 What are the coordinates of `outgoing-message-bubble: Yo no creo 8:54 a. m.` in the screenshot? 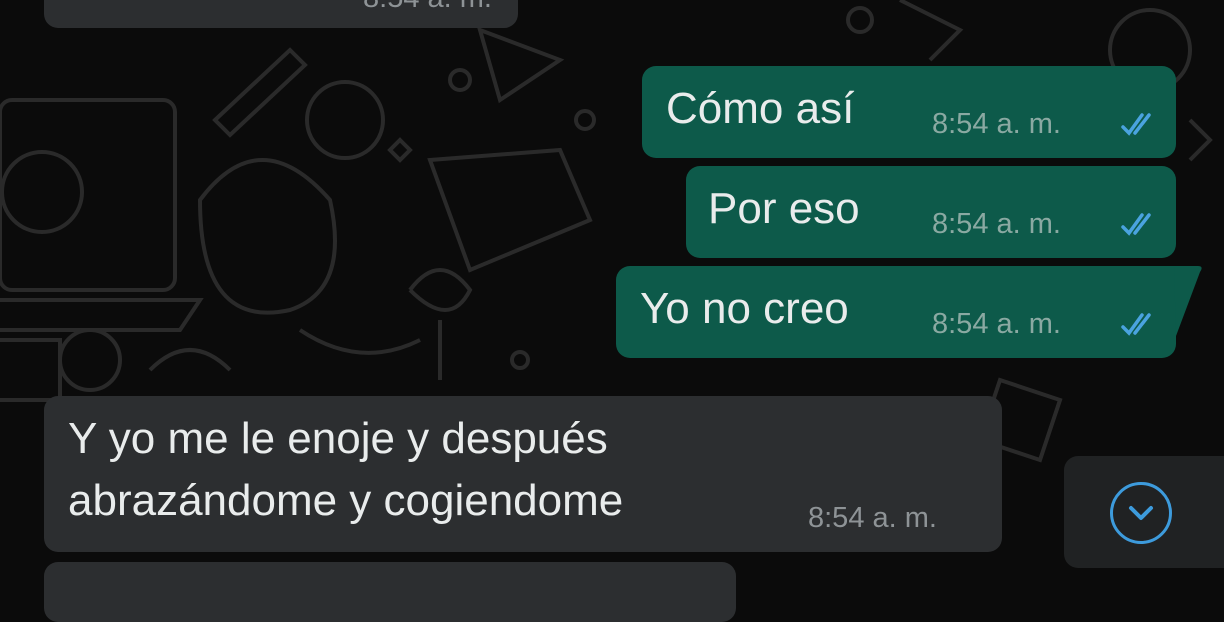 It's located at (896, 312).